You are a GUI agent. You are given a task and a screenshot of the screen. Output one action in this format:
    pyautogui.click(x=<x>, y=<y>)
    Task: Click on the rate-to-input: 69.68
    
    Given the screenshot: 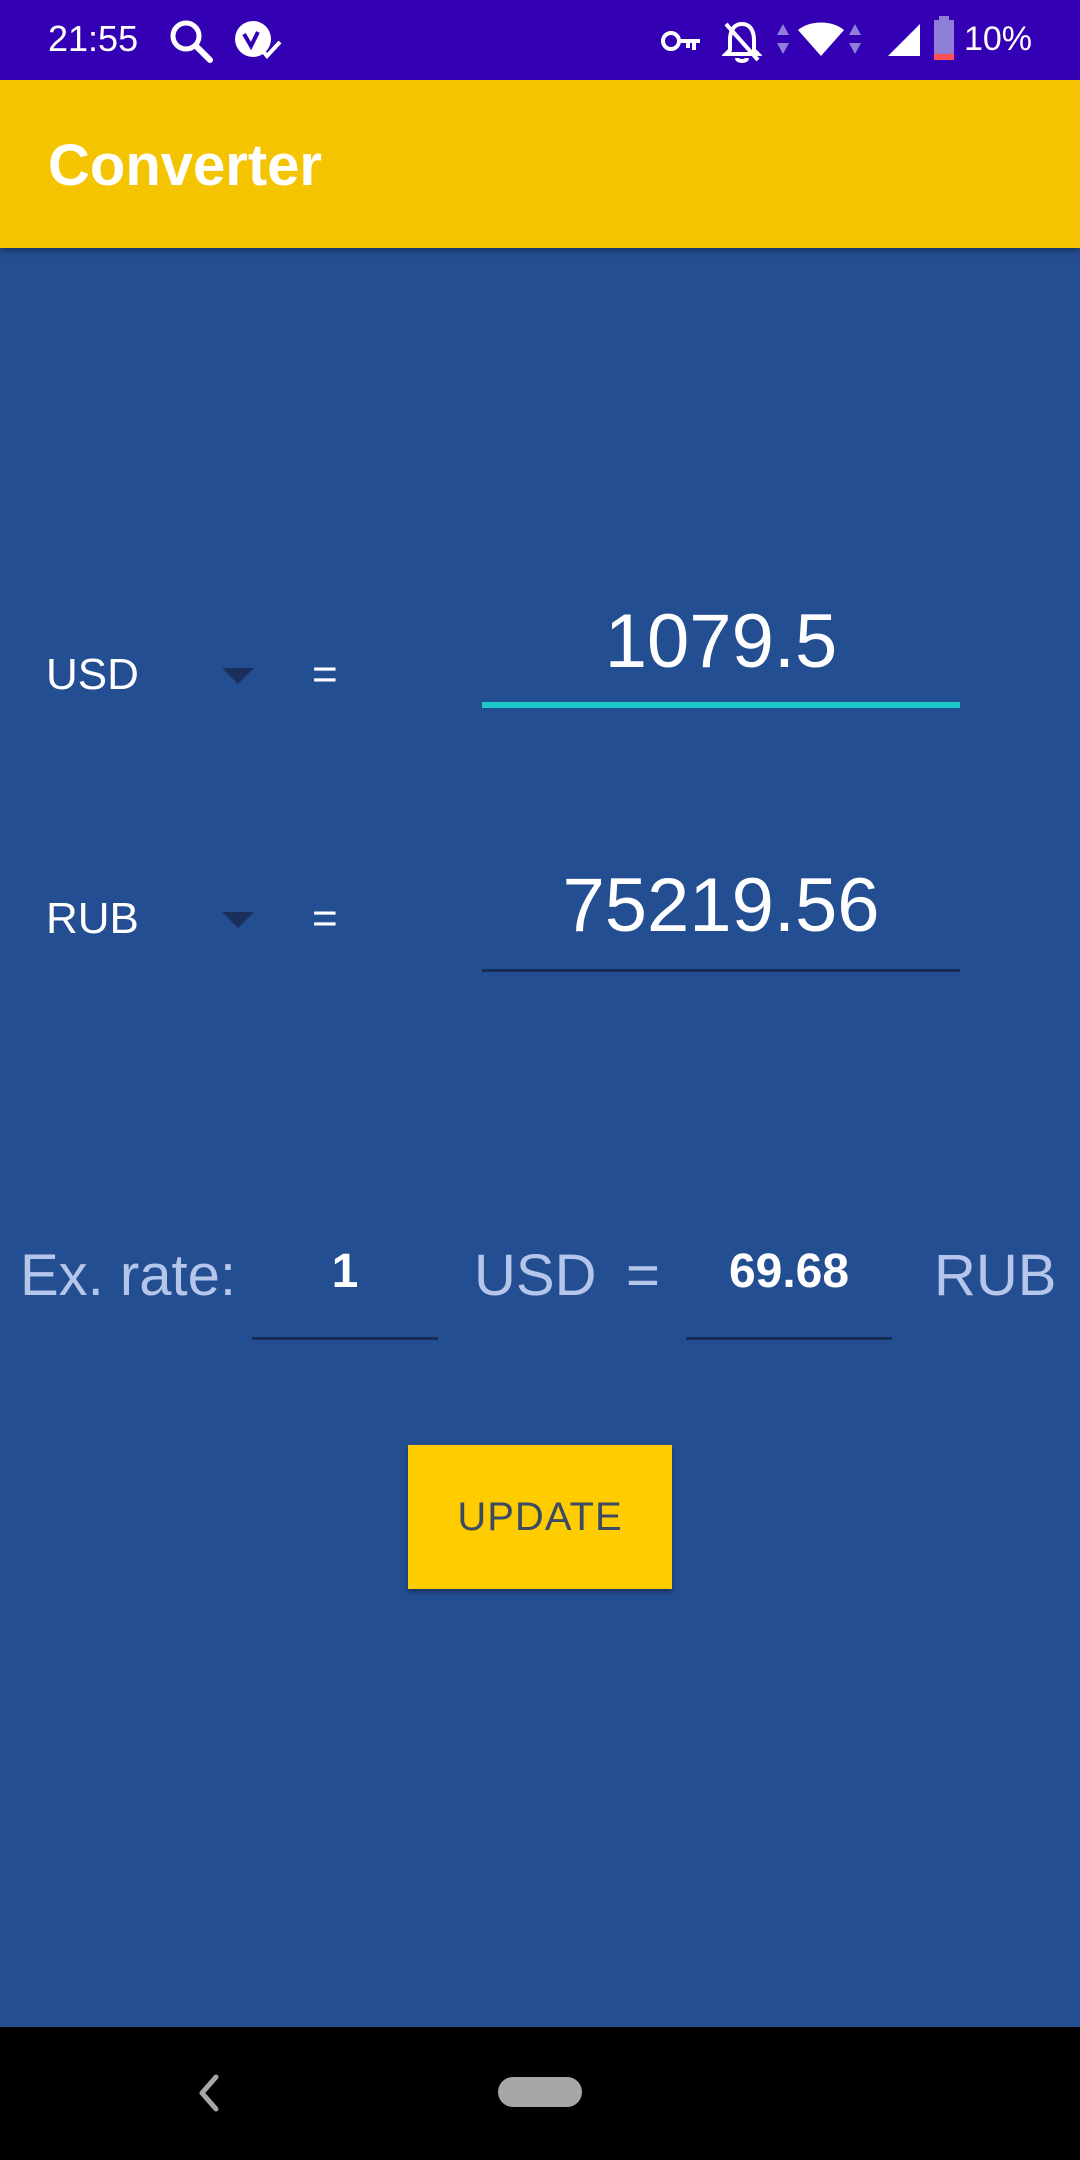 What is the action you would take?
    pyautogui.click(x=789, y=1280)
    